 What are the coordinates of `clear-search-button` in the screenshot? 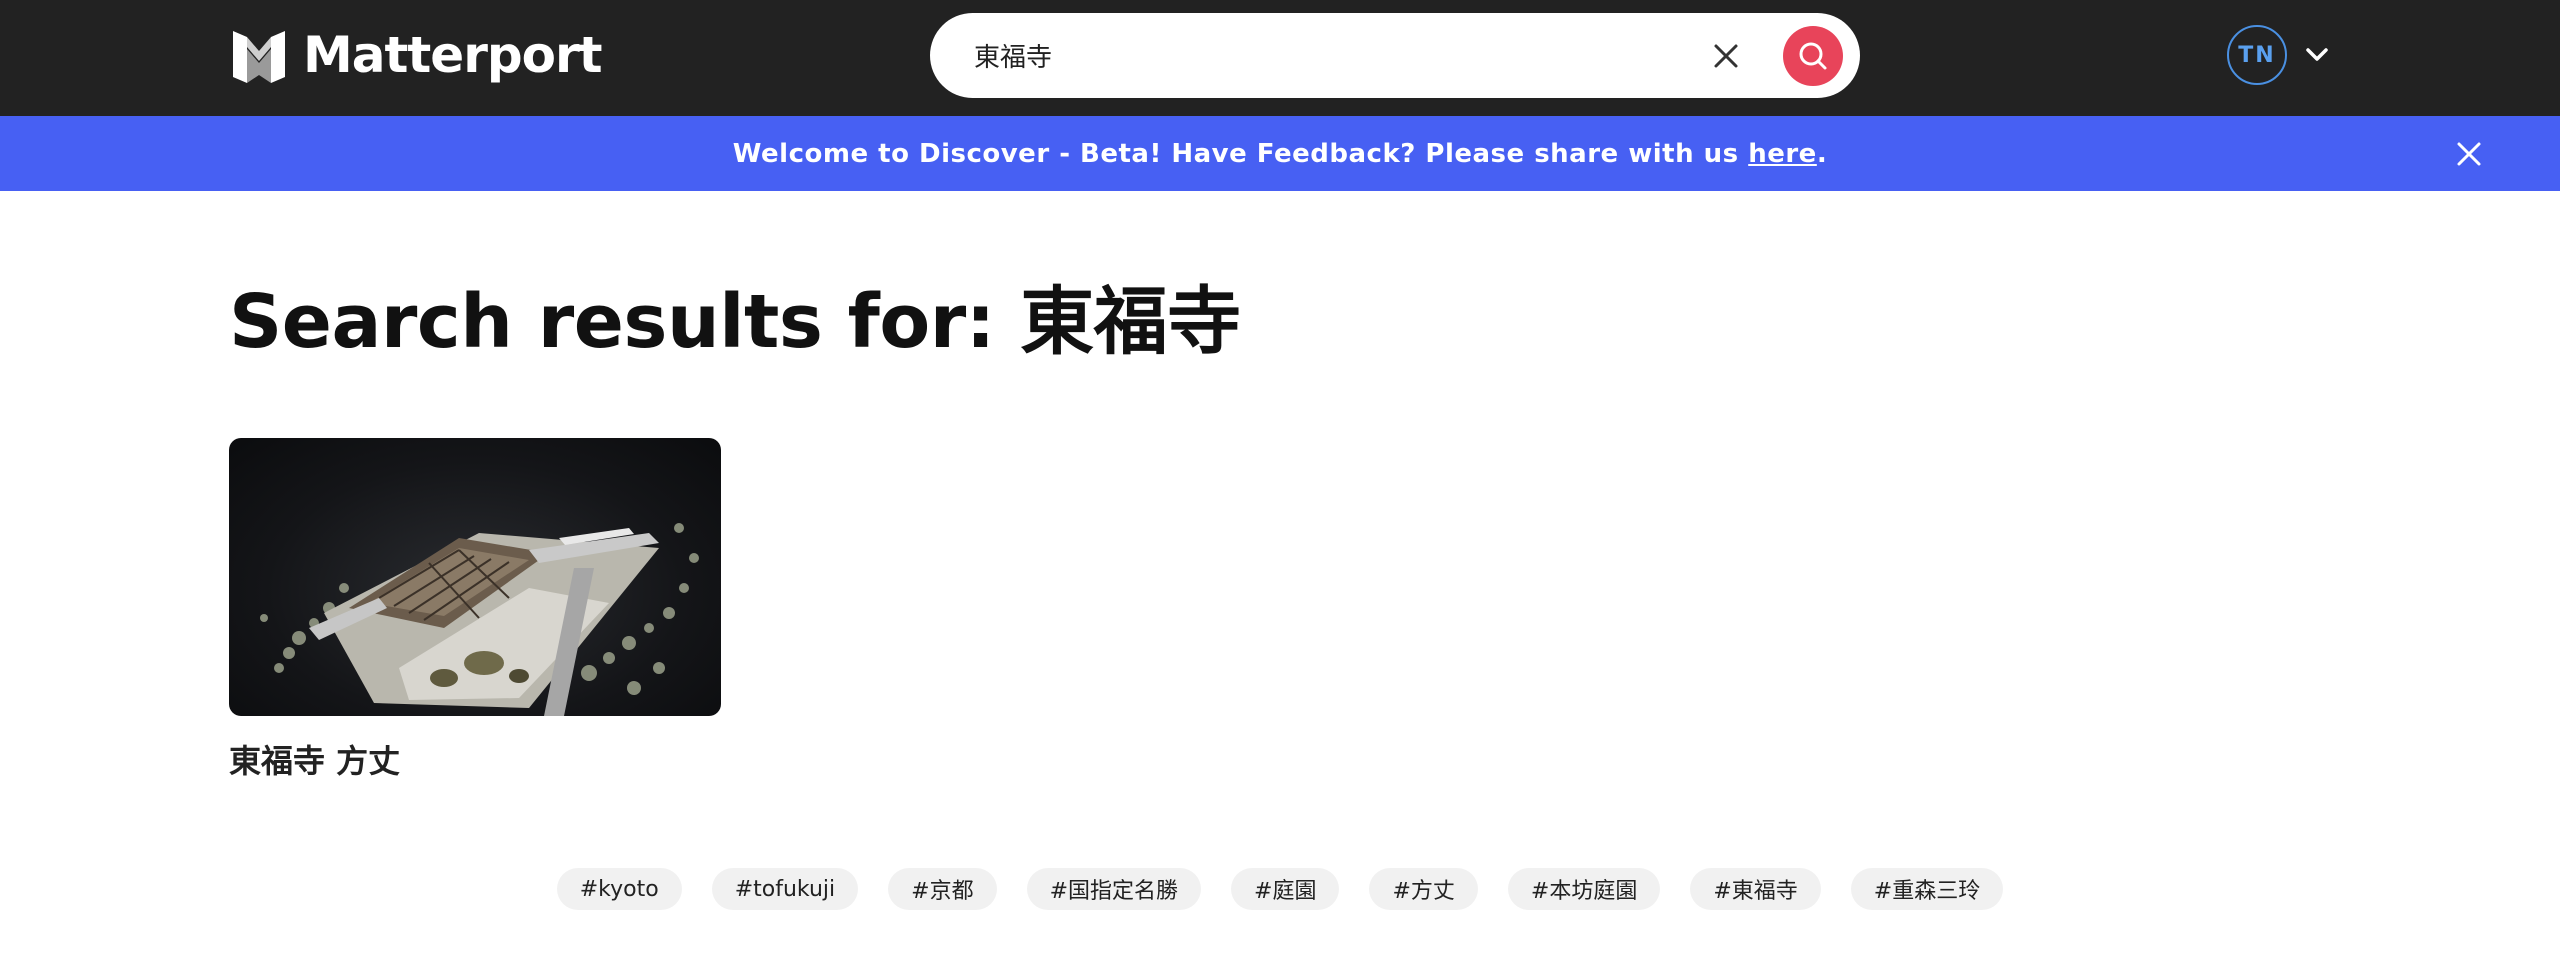 It's located at (1726, 56).